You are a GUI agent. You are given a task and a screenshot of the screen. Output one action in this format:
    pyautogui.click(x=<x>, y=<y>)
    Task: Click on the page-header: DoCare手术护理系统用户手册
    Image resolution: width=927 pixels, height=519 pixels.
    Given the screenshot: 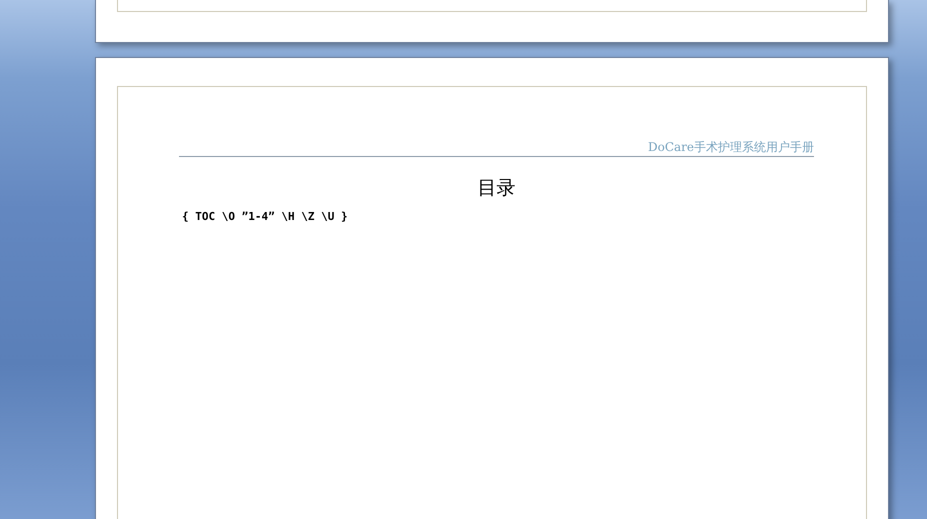 What is the action you would take?
    pyautogui.click(x=496, y=148)
    